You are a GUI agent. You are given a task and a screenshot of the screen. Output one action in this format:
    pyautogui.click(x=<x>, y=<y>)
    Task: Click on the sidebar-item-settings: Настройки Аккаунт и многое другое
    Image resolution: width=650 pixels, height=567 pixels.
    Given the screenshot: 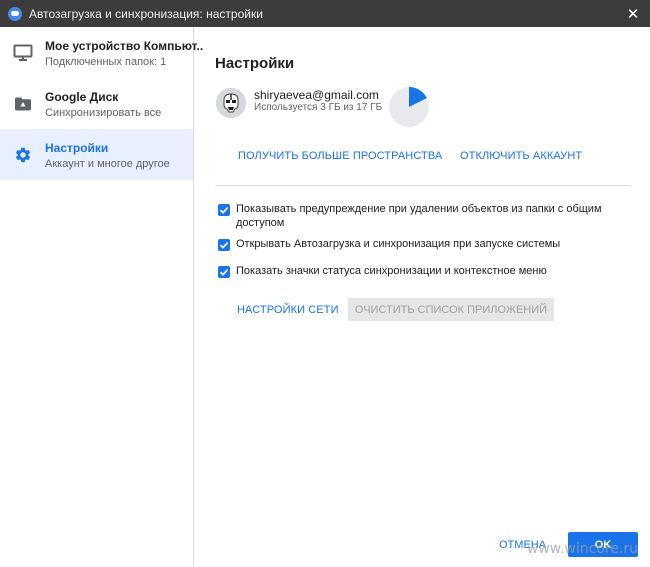 What is the action you would take?
    pyautogui.click(x=96, y=154)
    